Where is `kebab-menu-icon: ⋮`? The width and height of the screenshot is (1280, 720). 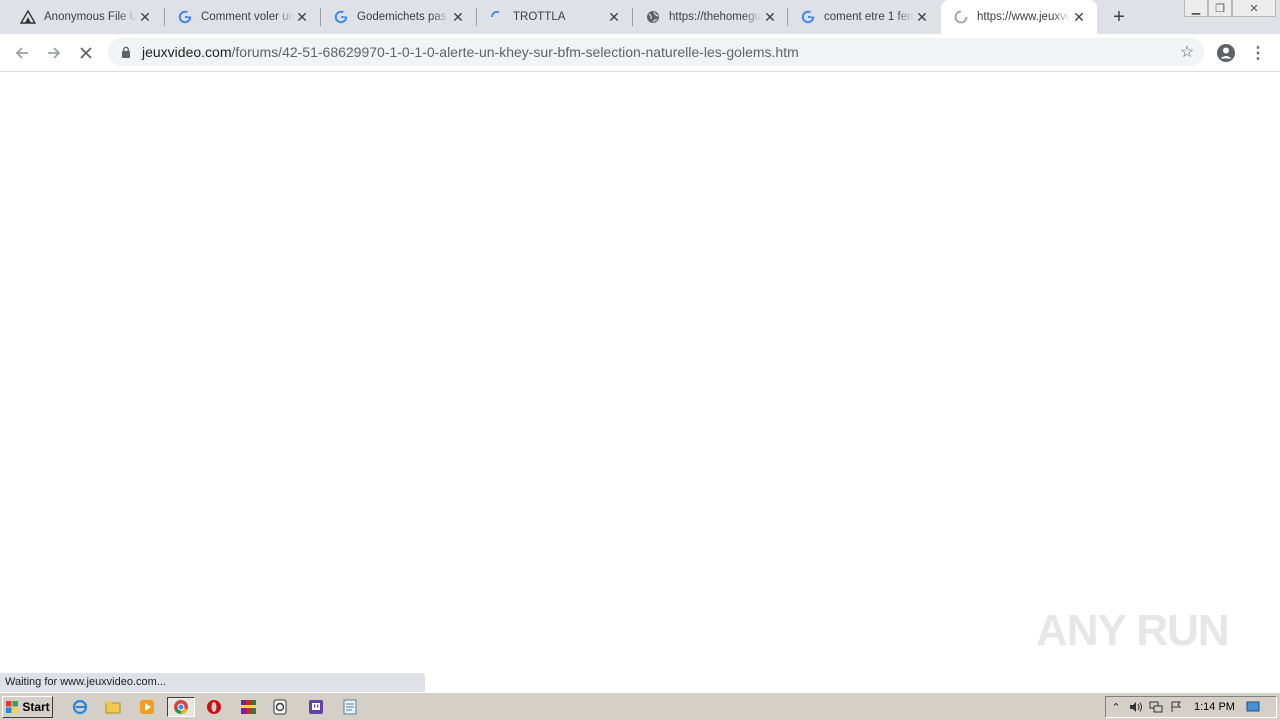 kebab-menu-icon: ⋮ is located at coordinates (1258, 53).